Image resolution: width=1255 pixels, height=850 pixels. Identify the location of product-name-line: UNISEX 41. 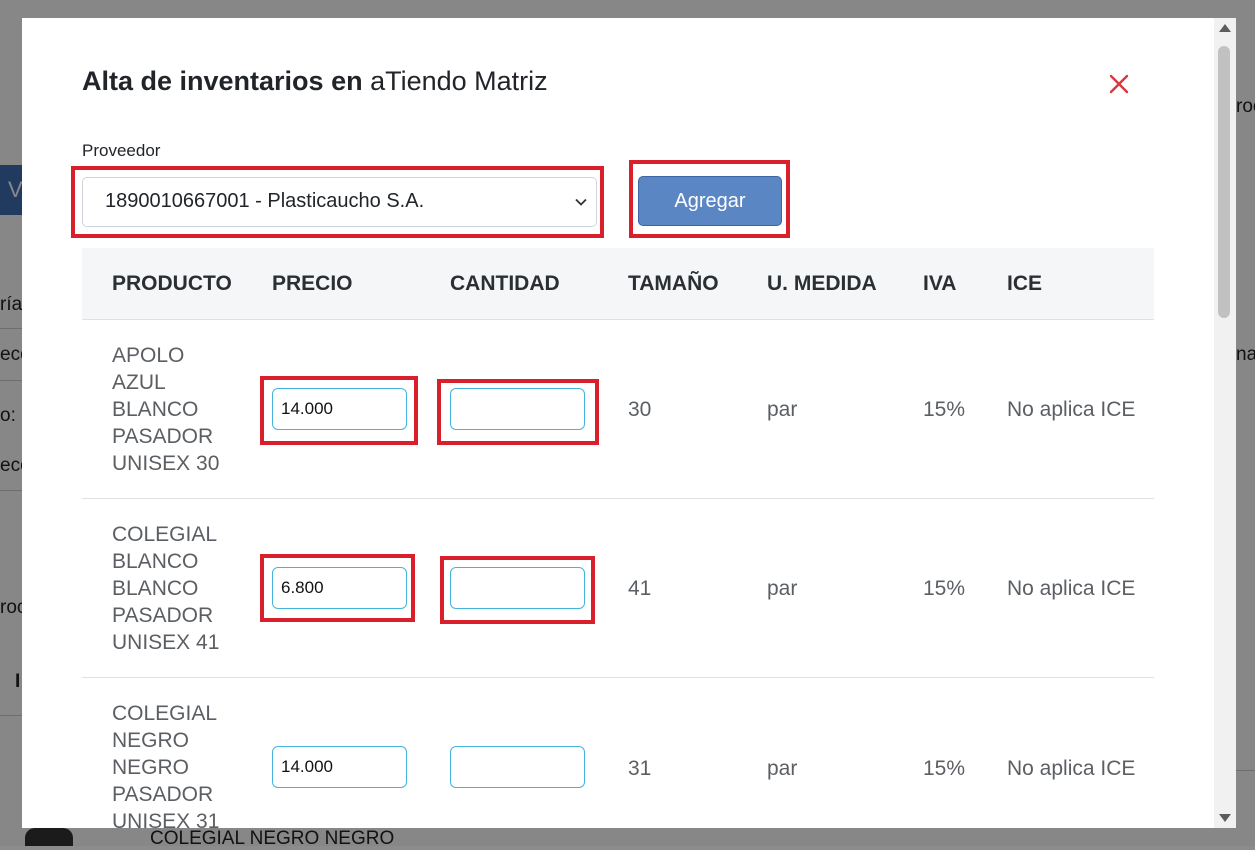
(166, 642).